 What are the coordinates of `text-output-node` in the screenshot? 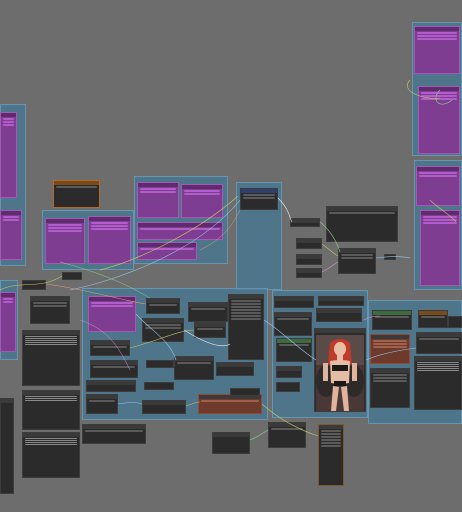 It's located at (362, 224).